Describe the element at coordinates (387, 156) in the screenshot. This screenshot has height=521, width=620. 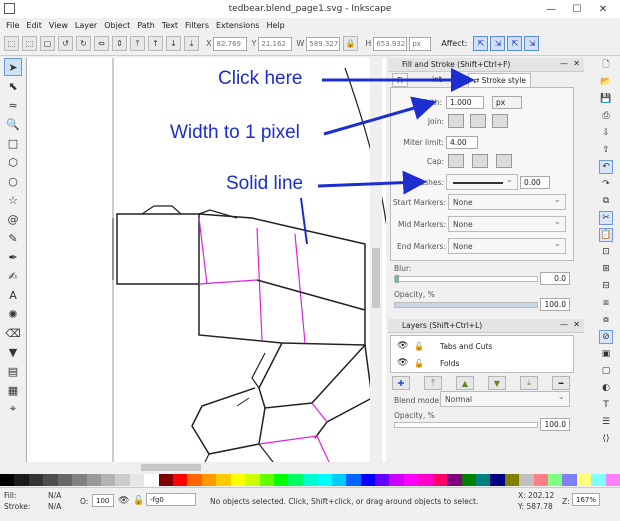
I see `annotation-arrows` at that location.